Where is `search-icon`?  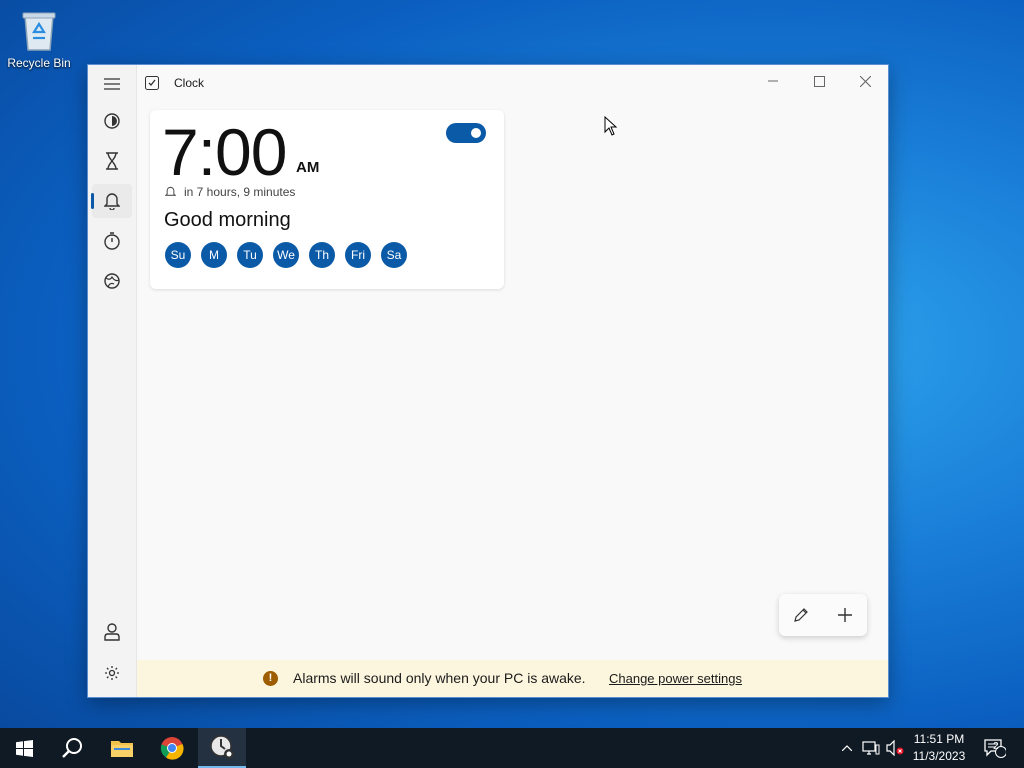
search-icon is located at coordinates (72, 748).